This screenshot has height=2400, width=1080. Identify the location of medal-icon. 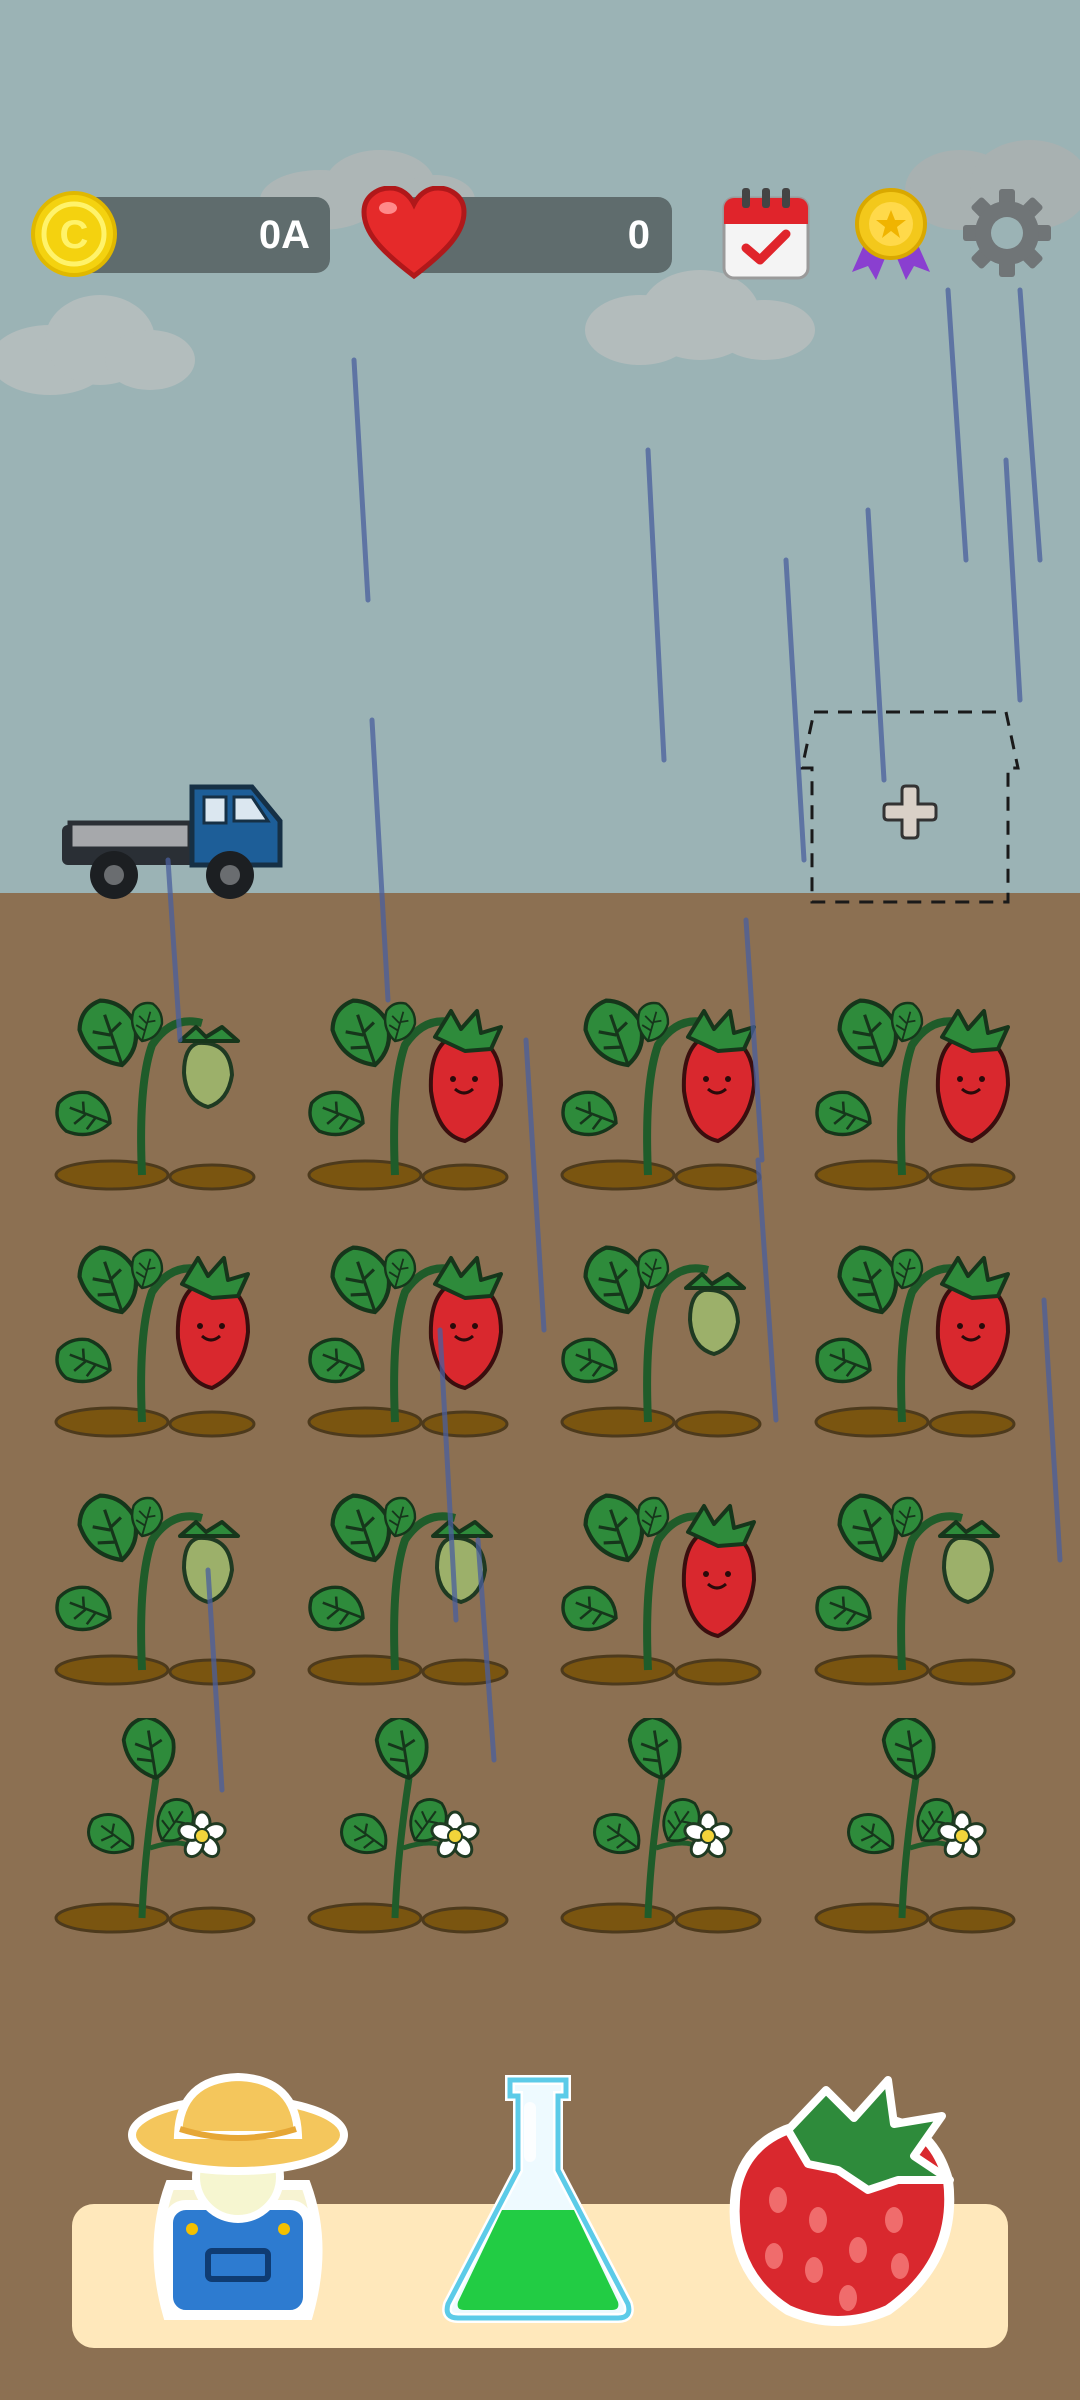
(891, 234).